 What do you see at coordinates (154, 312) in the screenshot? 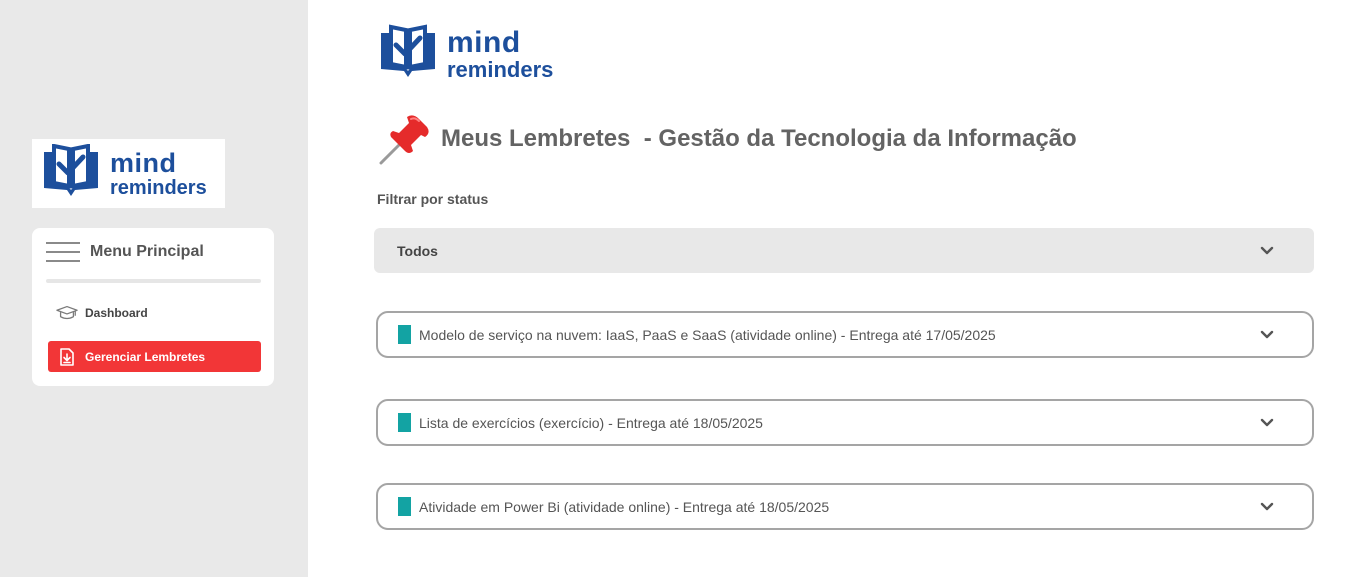
I see `sidebar-item-dashboard: Dashboard` at bounding box center [154, 312].